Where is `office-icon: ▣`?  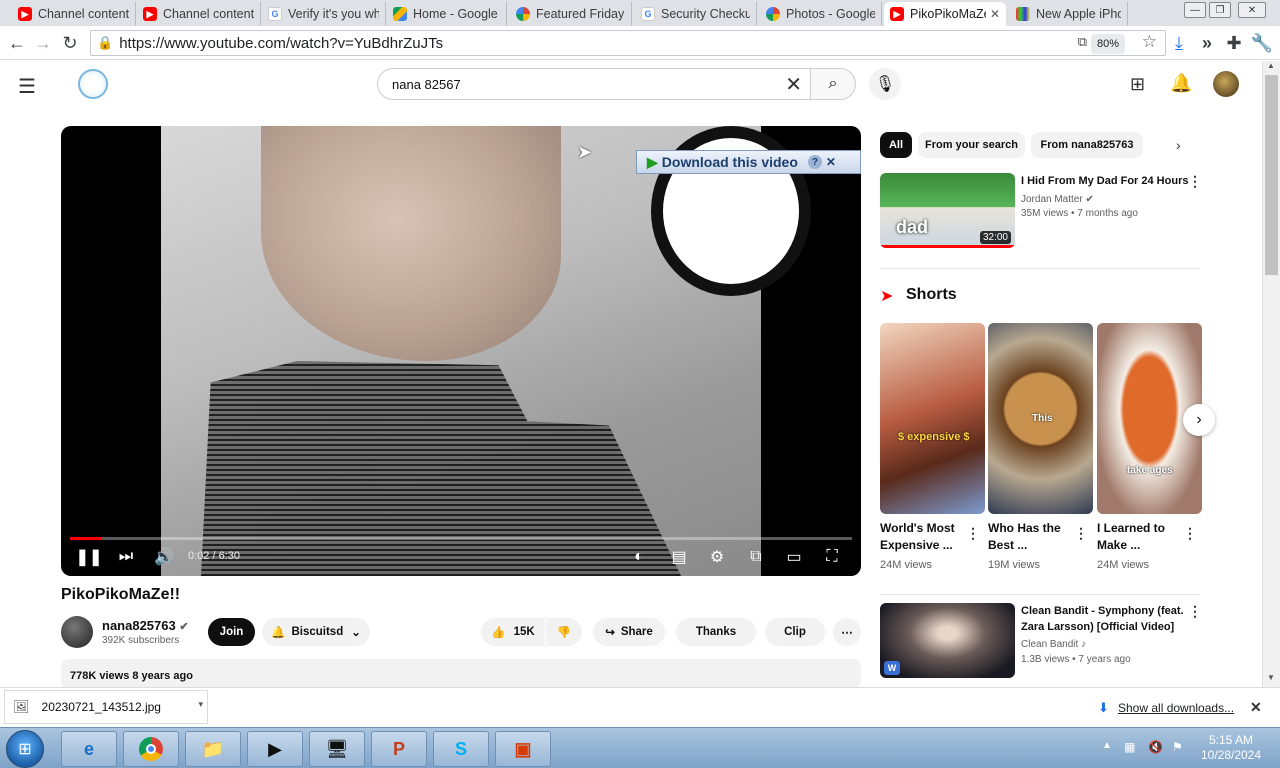
office-icon: ▣ is located at coordinates (523, 749).